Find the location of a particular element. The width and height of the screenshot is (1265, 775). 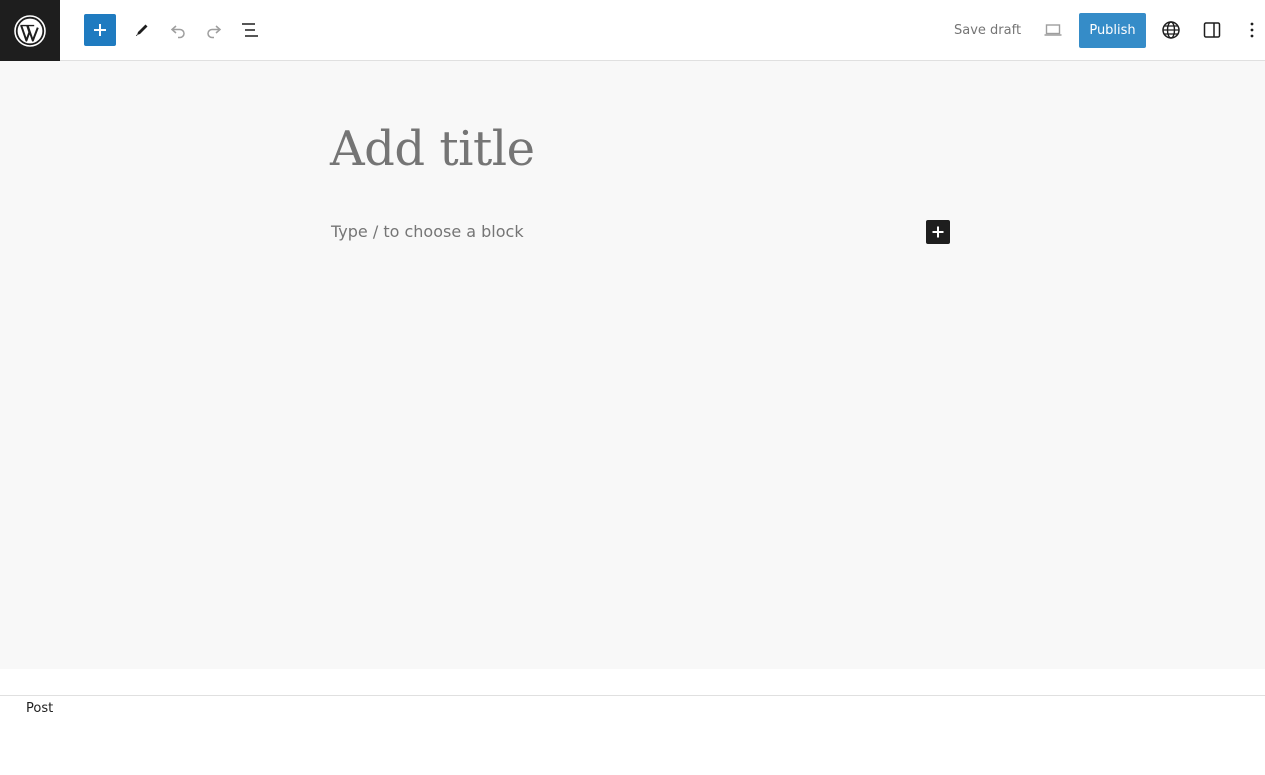

wordpress-logo-button is located at coordinates (30, 30).